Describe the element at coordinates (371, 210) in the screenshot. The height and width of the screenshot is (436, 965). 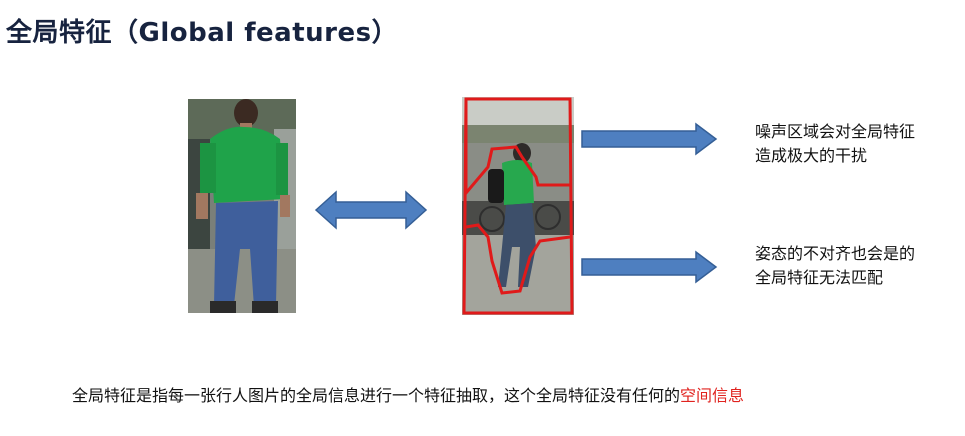
I see `double-arrow-icon` at that location.